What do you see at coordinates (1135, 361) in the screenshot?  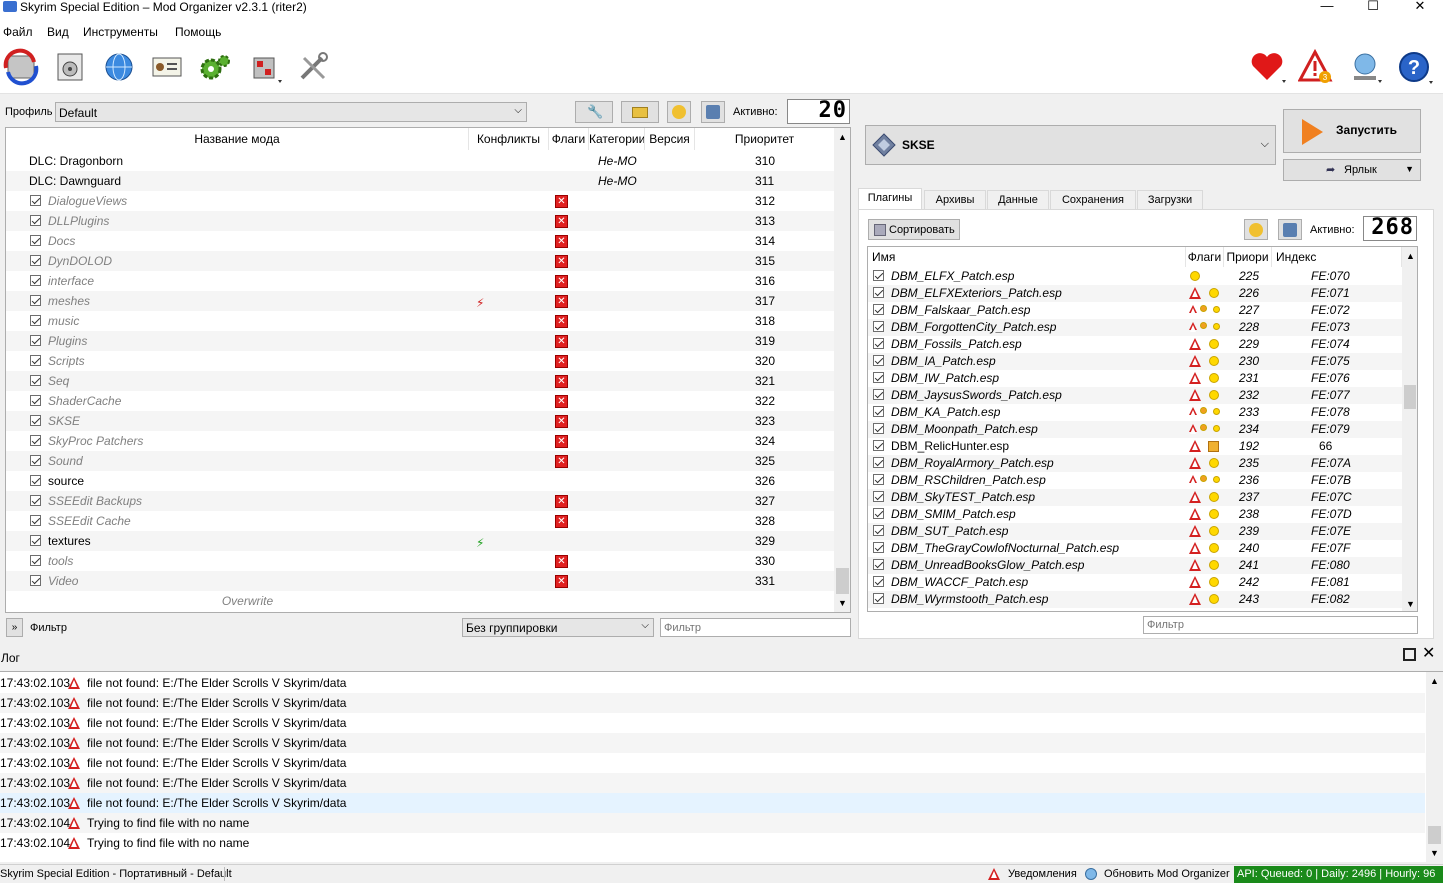 I see `plugin-row: DBM_IA_Patch.esp 230 FE:075` at bounding box center [1135, 361].